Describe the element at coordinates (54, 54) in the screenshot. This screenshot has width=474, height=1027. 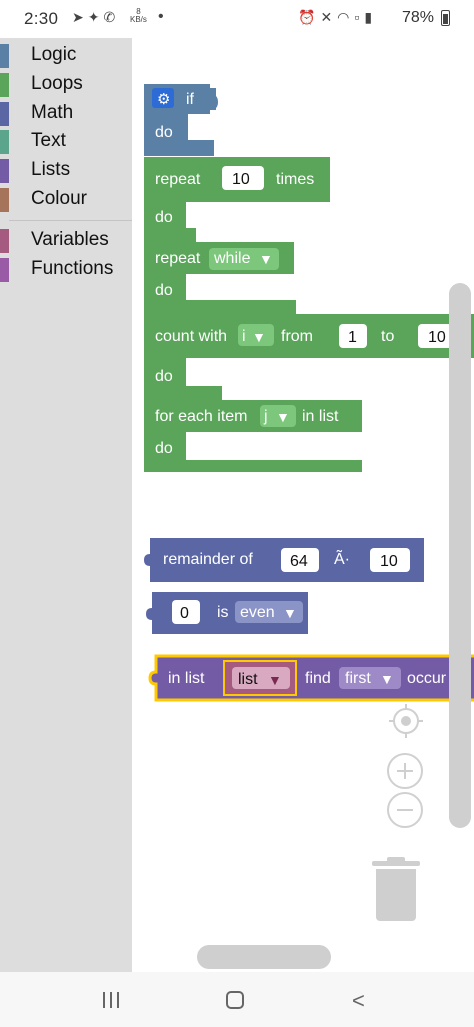
I see `category-label: Logic` at that location.